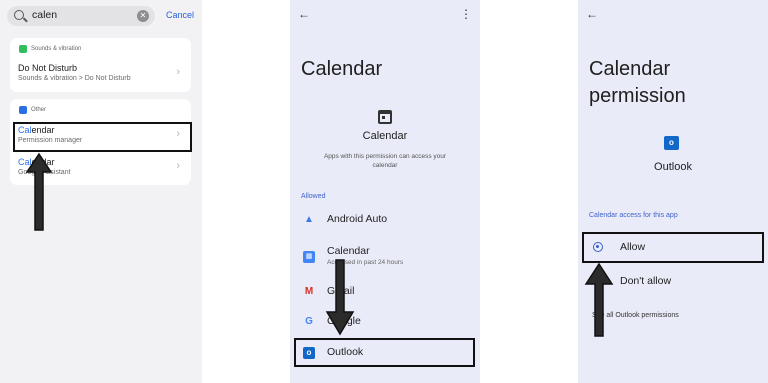  Describe the element at coordinates (74, 78) in the screenshot. I see `result-subtitle: Sounds & vibration > Do Not Disturb` at that location.